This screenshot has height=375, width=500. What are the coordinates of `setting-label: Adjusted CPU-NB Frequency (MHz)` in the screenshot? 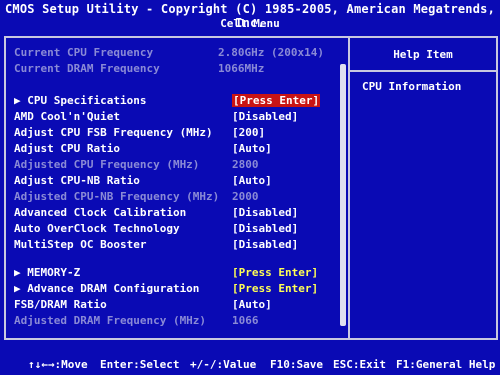 It's located at (117, 196).